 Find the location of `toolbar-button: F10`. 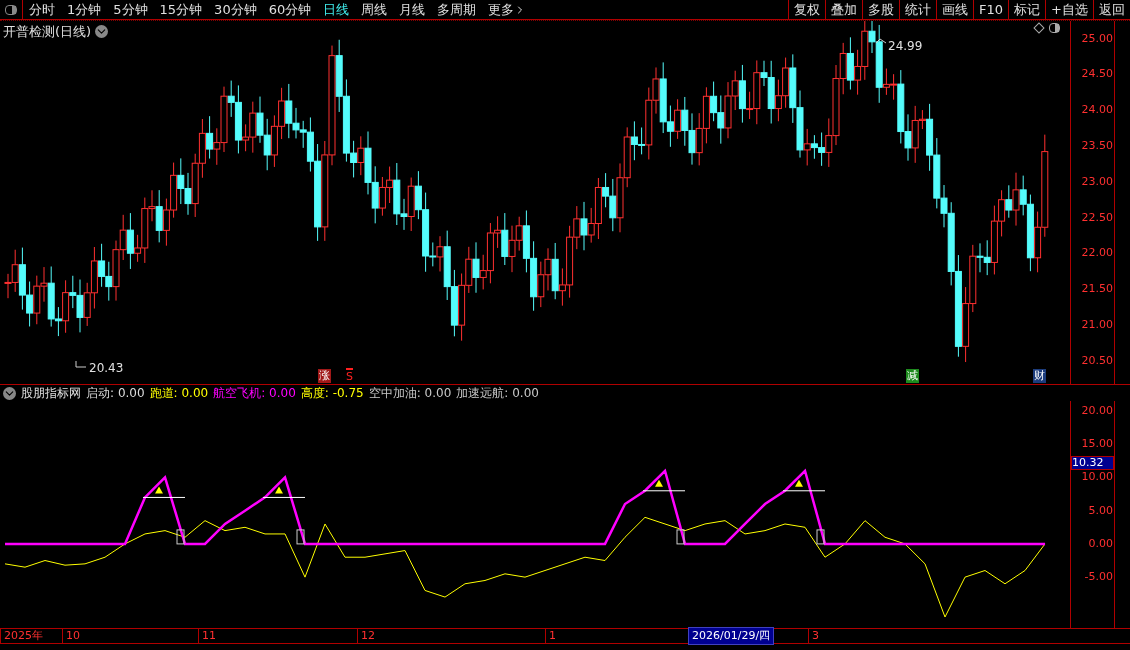

toolbar-button: F10 is located at coordinates (991, 9).